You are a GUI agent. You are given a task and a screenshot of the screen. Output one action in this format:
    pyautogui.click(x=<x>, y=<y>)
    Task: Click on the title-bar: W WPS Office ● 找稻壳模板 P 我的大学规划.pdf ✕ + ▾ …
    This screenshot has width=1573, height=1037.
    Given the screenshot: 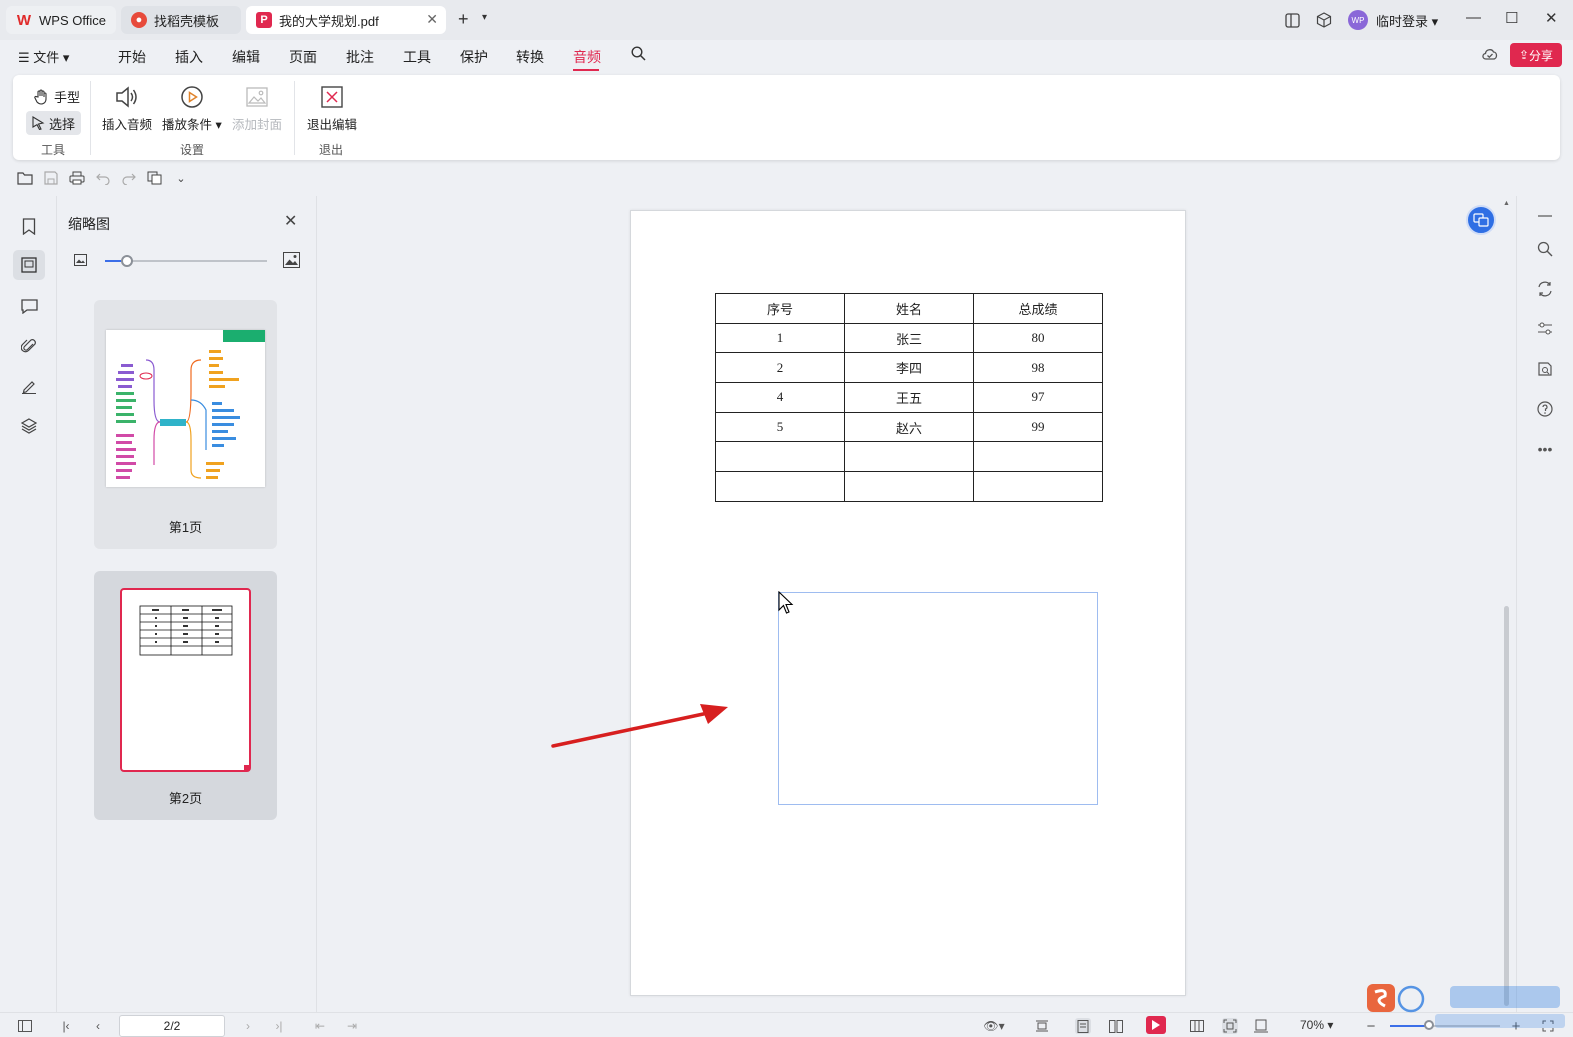 What is the action you would take?
    pyautogui.click(x=786, y=20)
    